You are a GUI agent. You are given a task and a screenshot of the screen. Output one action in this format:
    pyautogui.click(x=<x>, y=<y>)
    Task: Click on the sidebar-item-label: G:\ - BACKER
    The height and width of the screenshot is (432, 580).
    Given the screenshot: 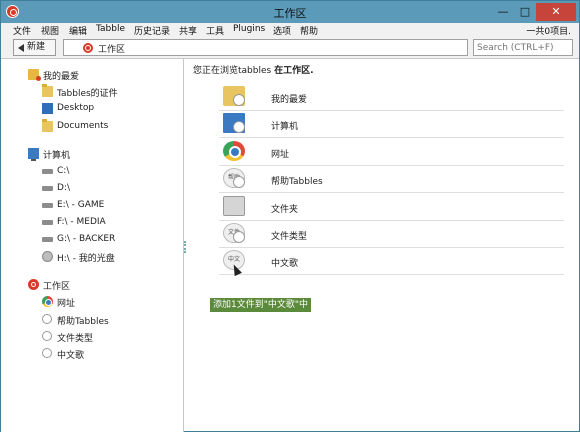 What is the action you would take?
    pyautogui.click(x=86, y=239)
    